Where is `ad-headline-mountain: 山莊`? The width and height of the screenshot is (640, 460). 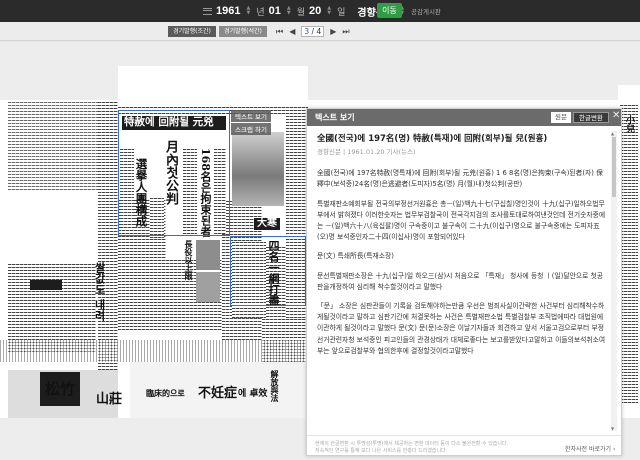 ad-headline-mountain: 山莊 is located at coordinates (109, 399).